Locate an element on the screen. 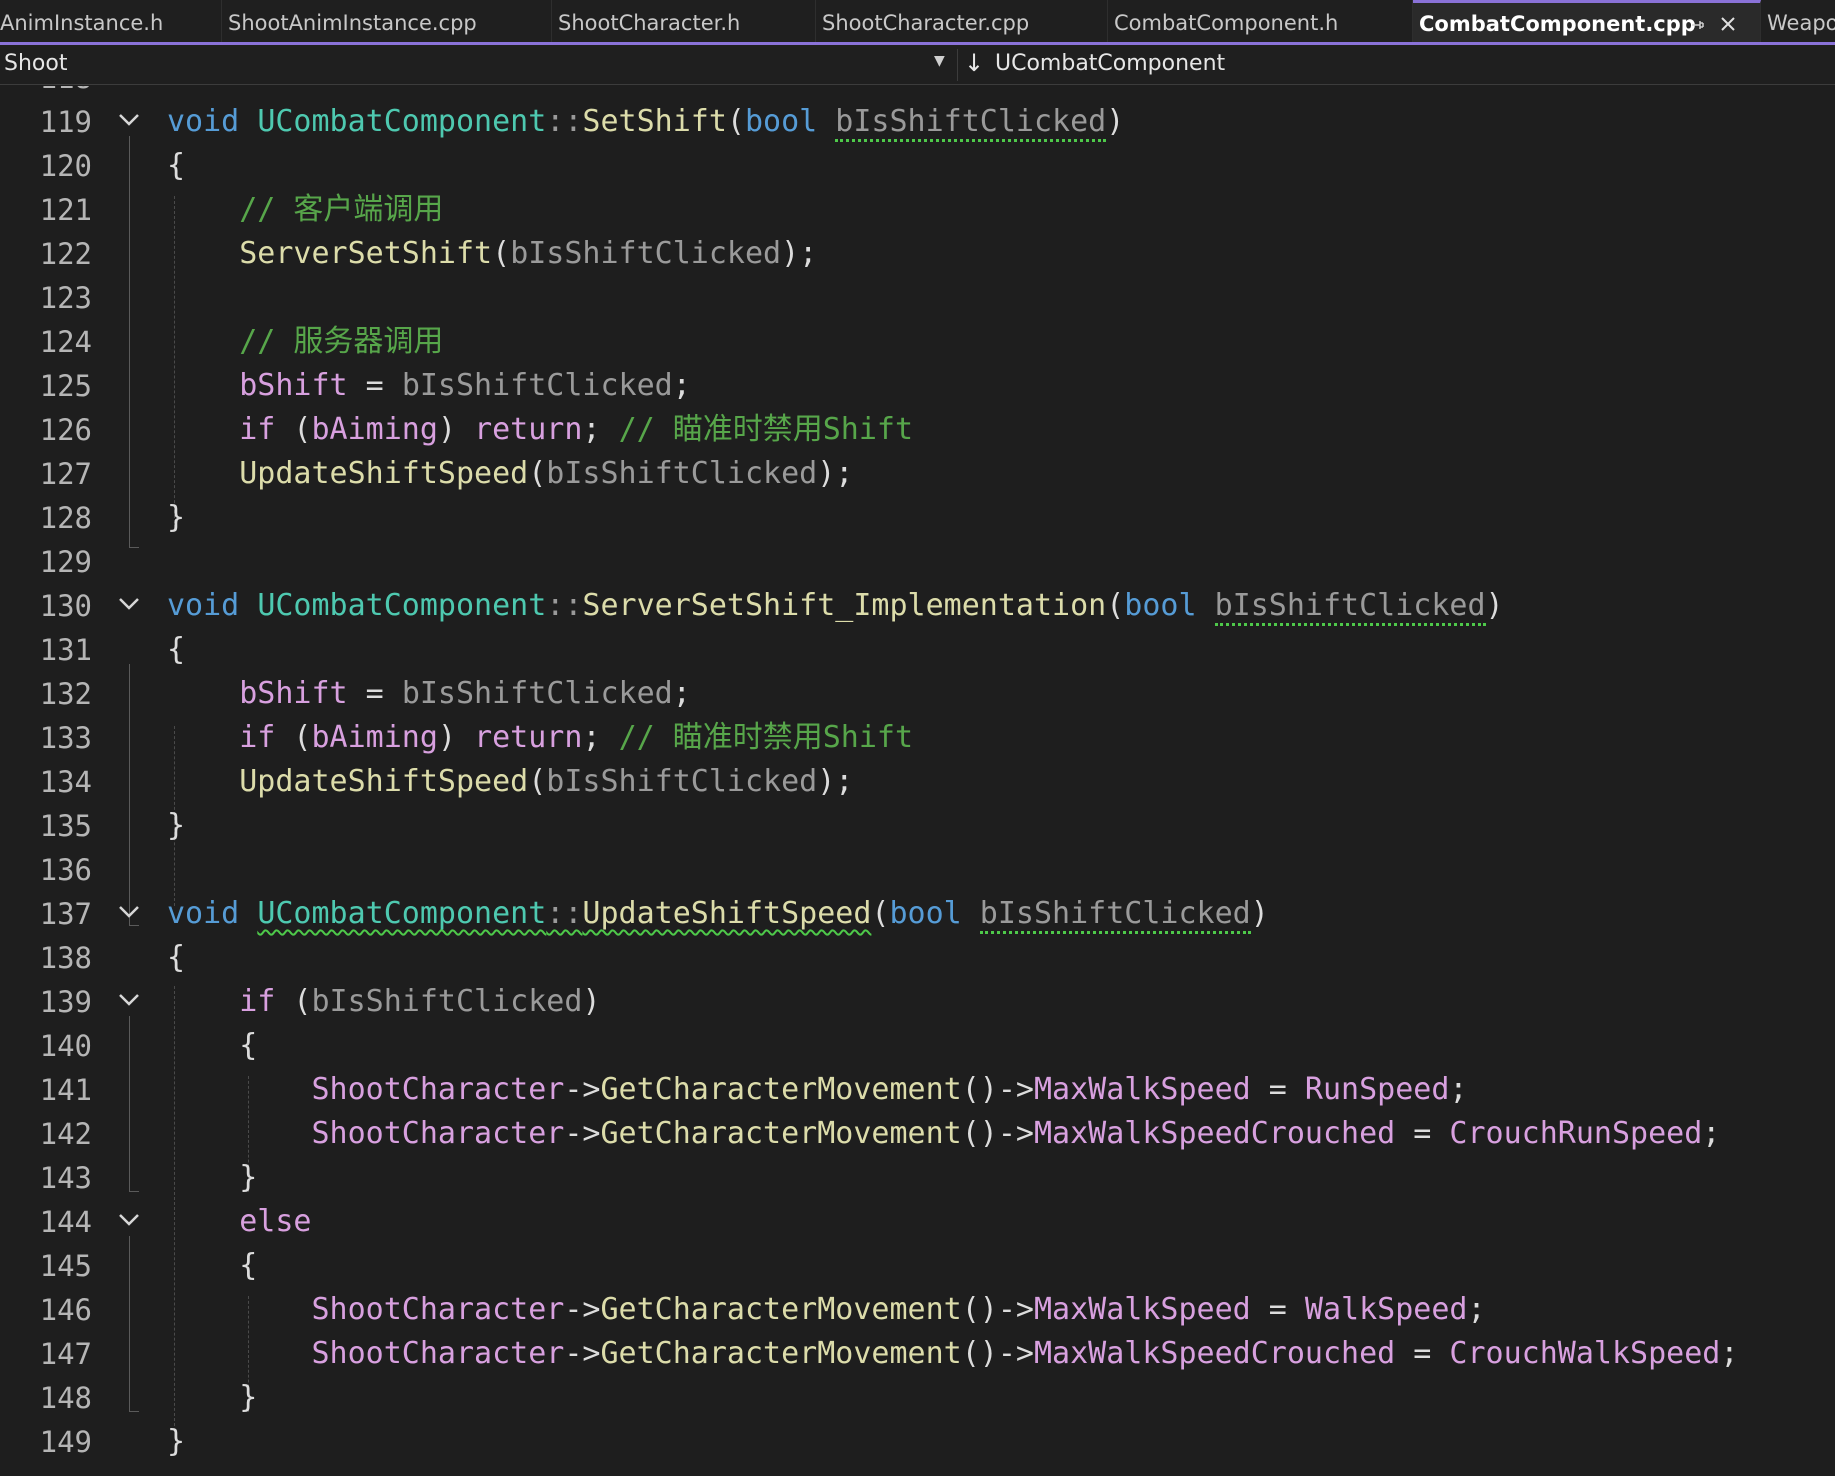  keyword: if is located at coordinates (257, 429).